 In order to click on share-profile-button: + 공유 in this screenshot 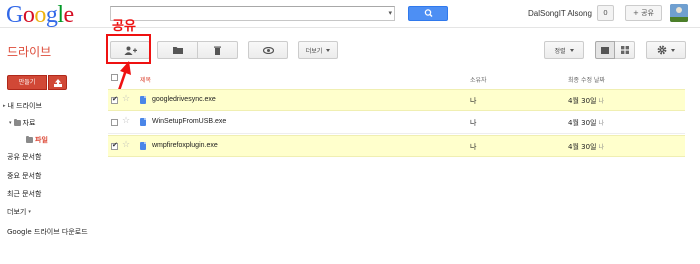, I will do `click(643, 13)`.